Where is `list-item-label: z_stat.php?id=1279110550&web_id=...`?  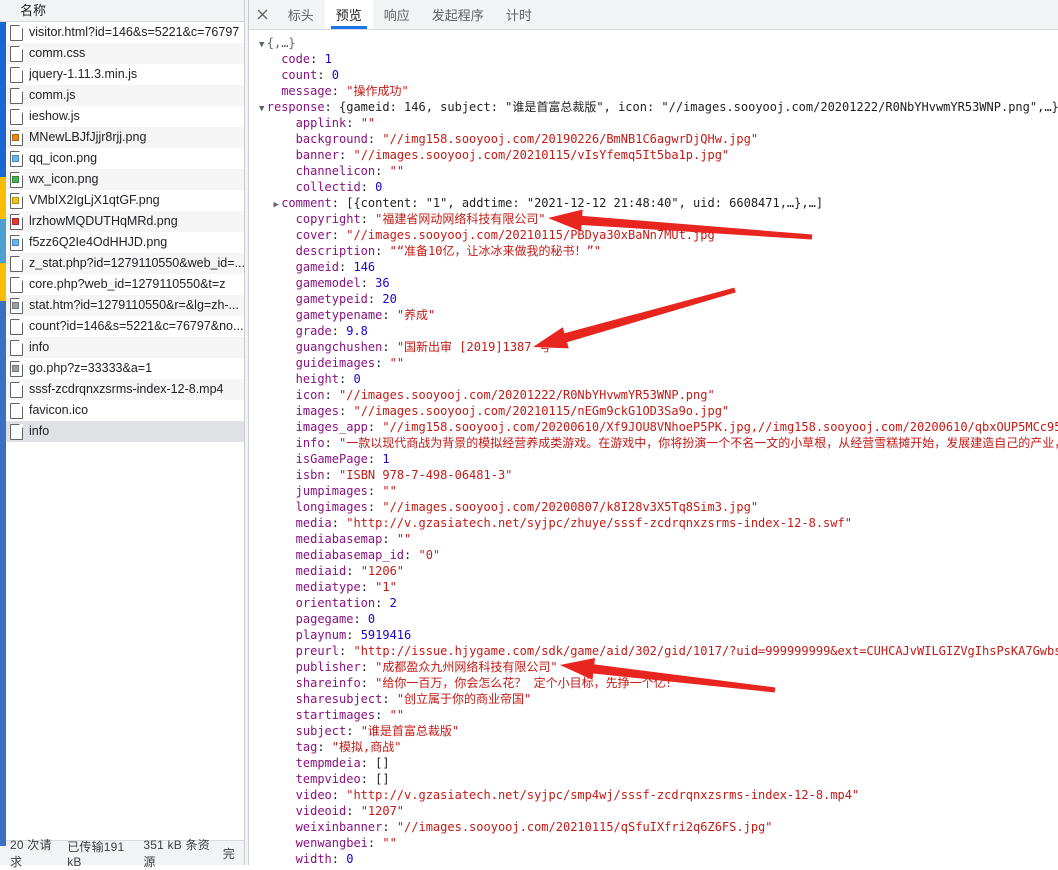 list-item-label: z_stat.php?id=1279110550&web_id=... is located at coordinates (136, 263).